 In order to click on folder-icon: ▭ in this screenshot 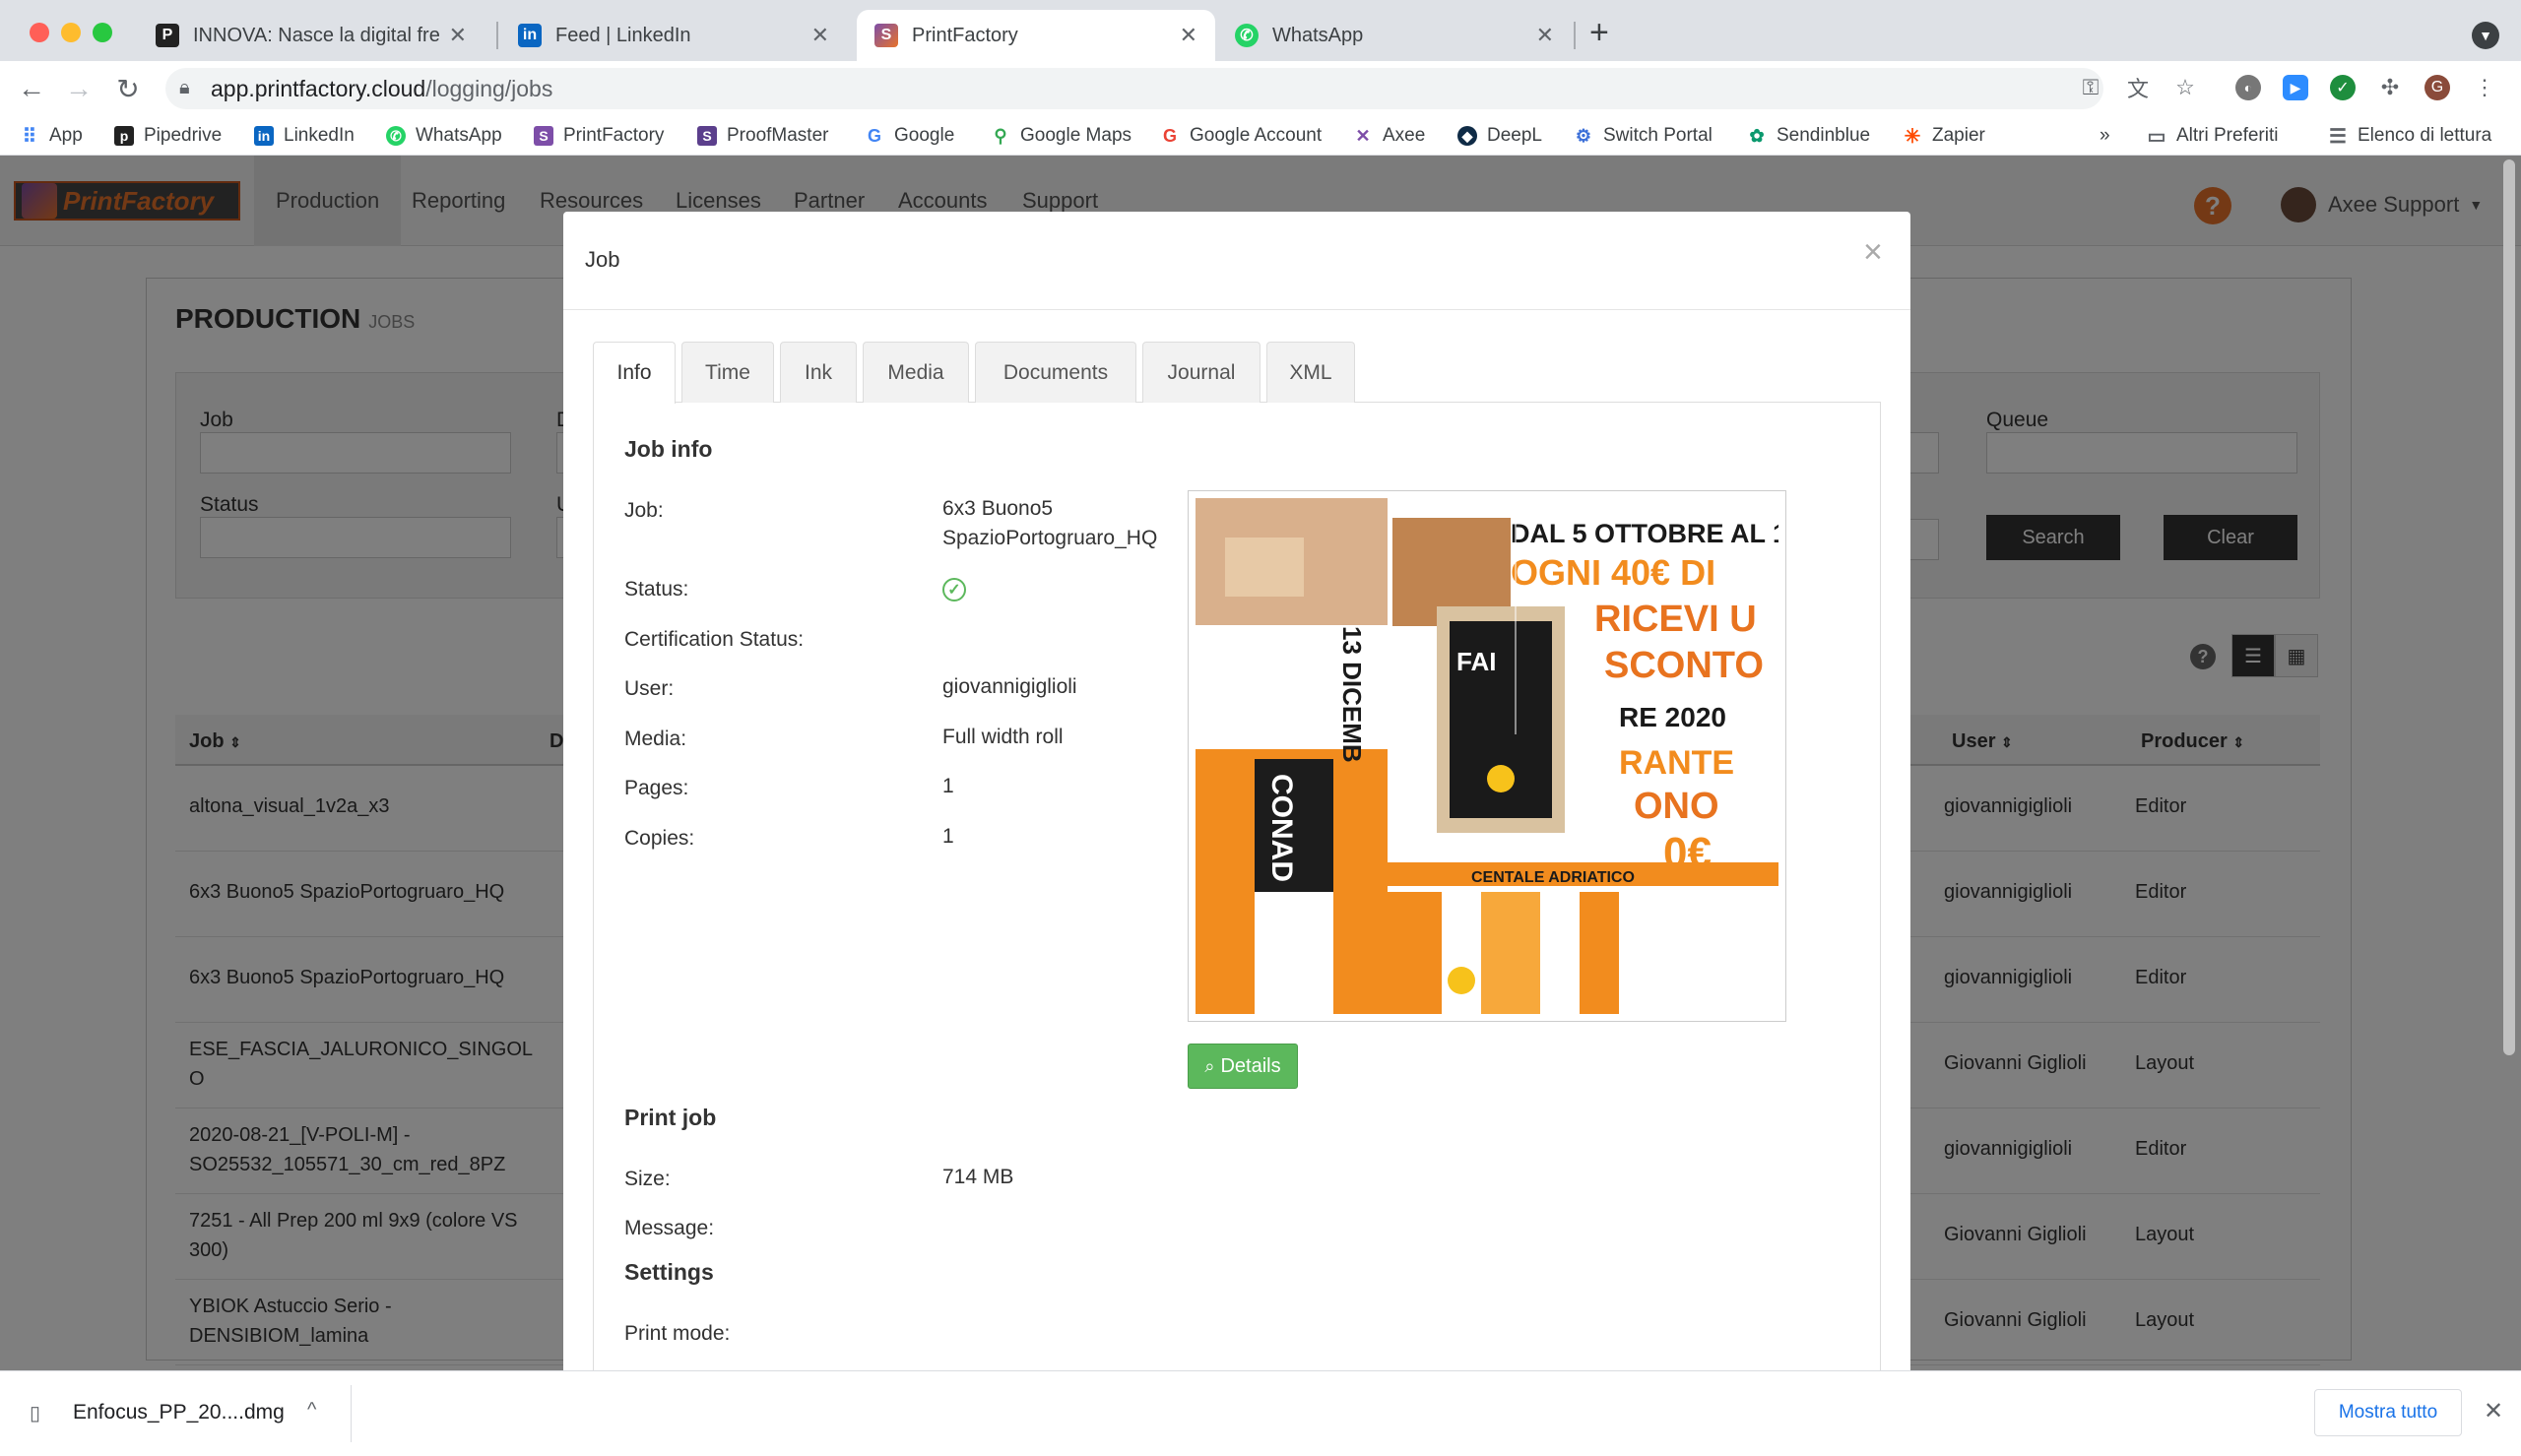, I will do `click(2156, 136)`.